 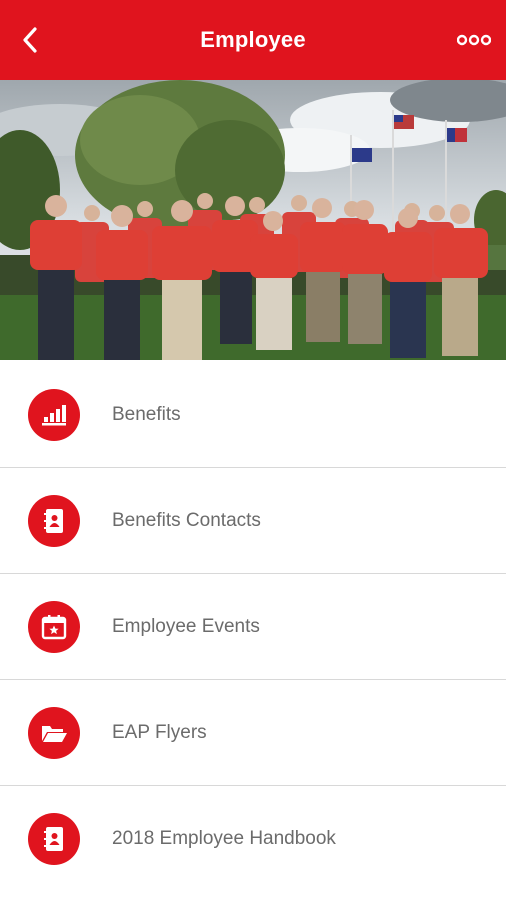 I want to click on more-dots-icon, so click(x=474, y=40).